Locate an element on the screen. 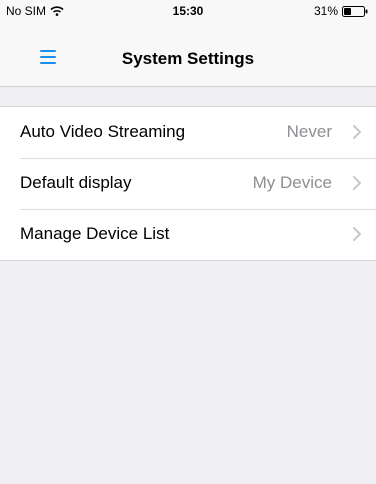 The image size is (376, 484). battery-icon is located at coordinates (355, 11).